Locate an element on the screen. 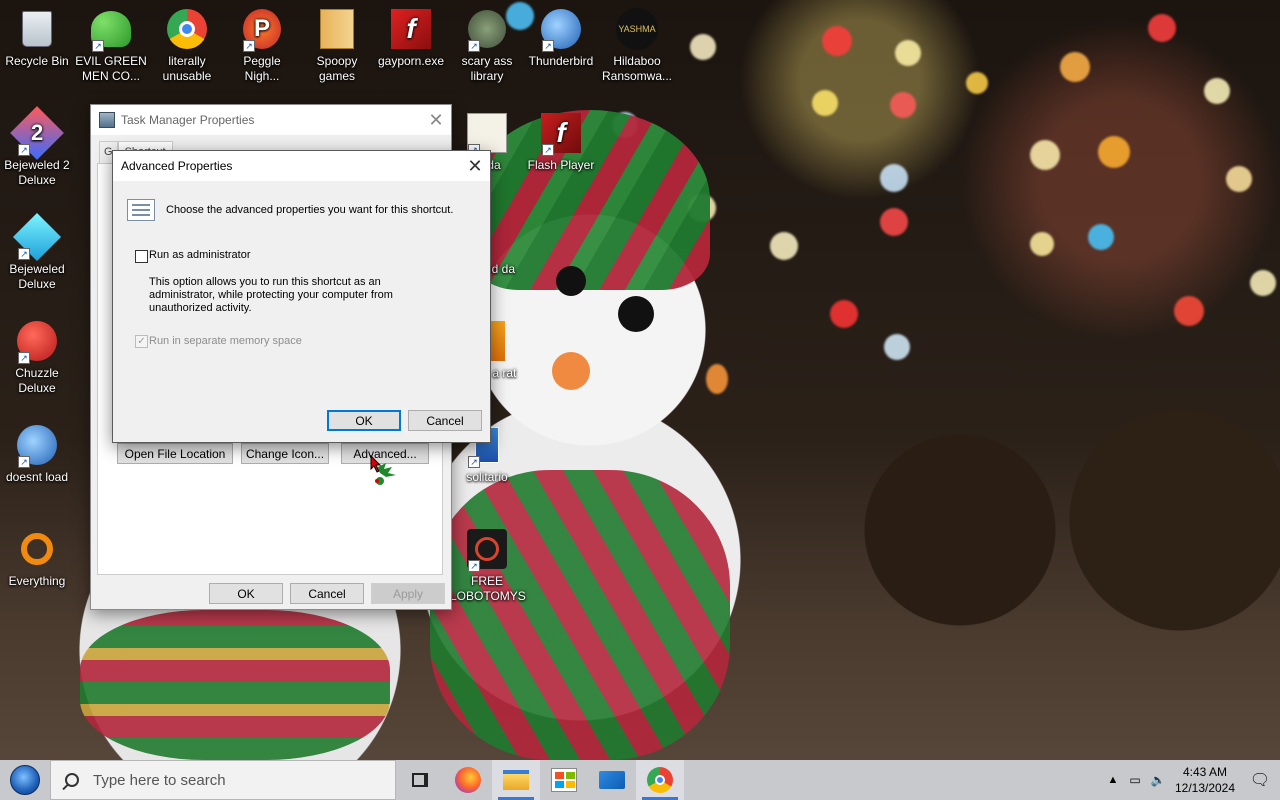 This screenshot has width=1280, height=800. task-view-button is located at coordinates (420, 780).